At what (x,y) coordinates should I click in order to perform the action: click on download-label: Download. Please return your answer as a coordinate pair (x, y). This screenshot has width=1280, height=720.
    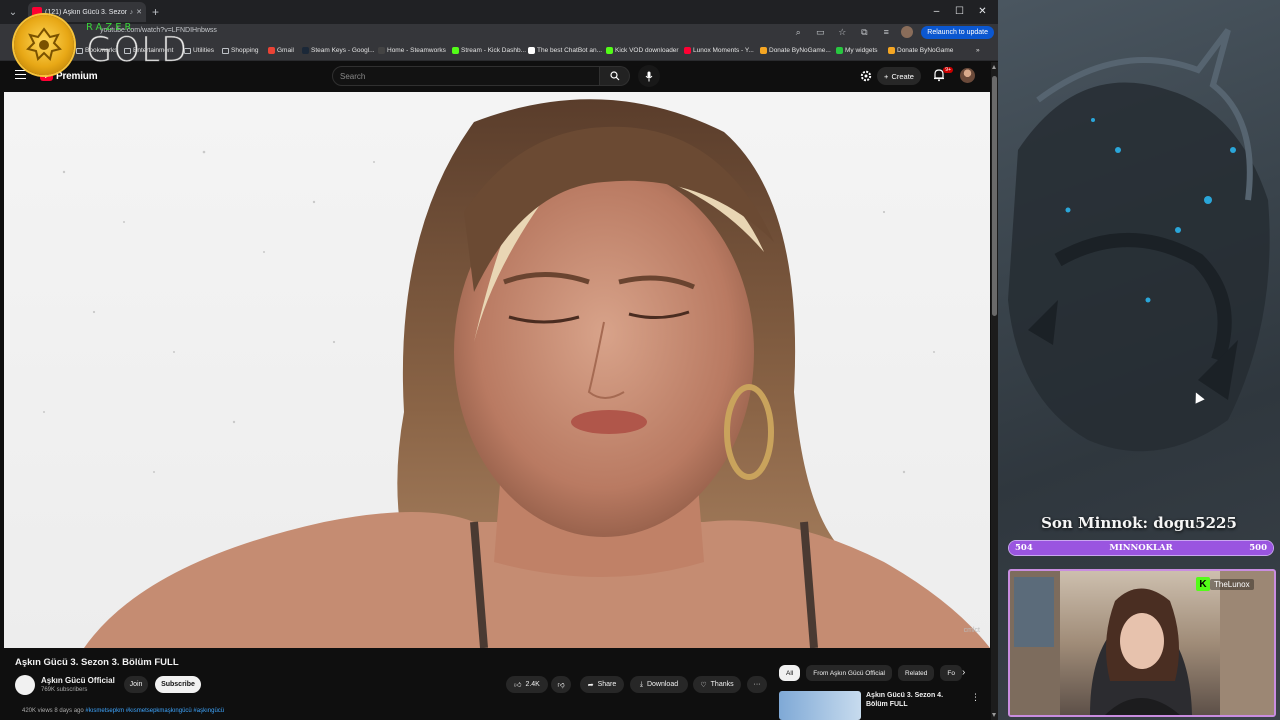
    Looking at the image, I should click on (662, 684).